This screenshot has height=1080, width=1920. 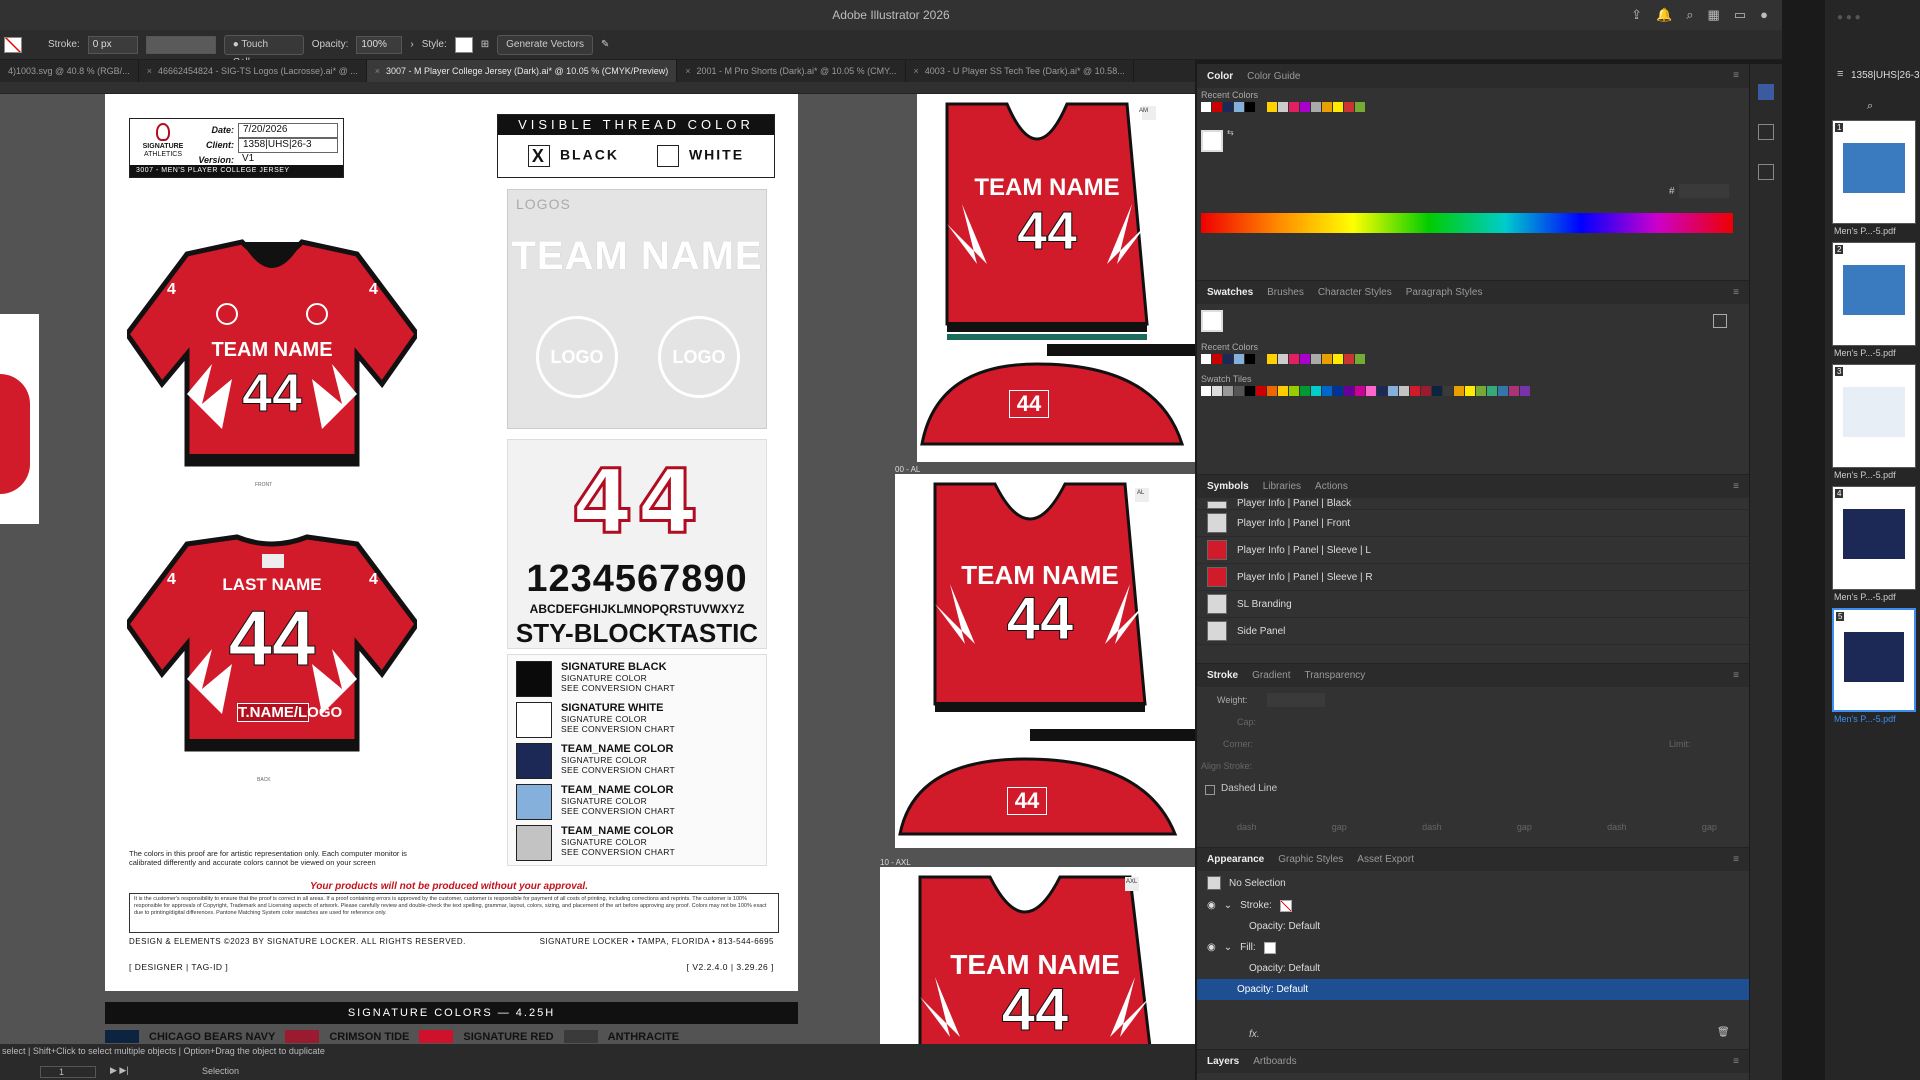 I want to click on color-spectrum, so click(x=1467, y=223).